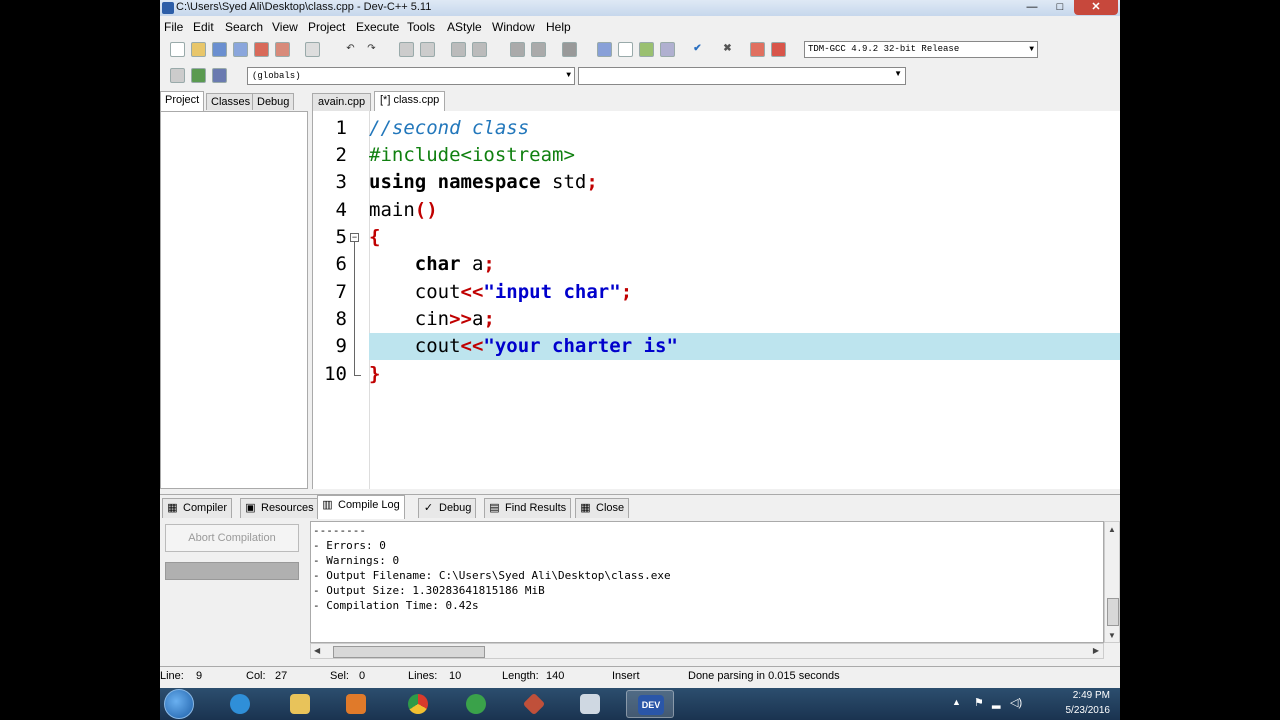 This screenshot has height=720, width=1280. What do you see at coordinates (406, 49) in the screenshot?
I see `find-icon` at bounding box center [406, 49].